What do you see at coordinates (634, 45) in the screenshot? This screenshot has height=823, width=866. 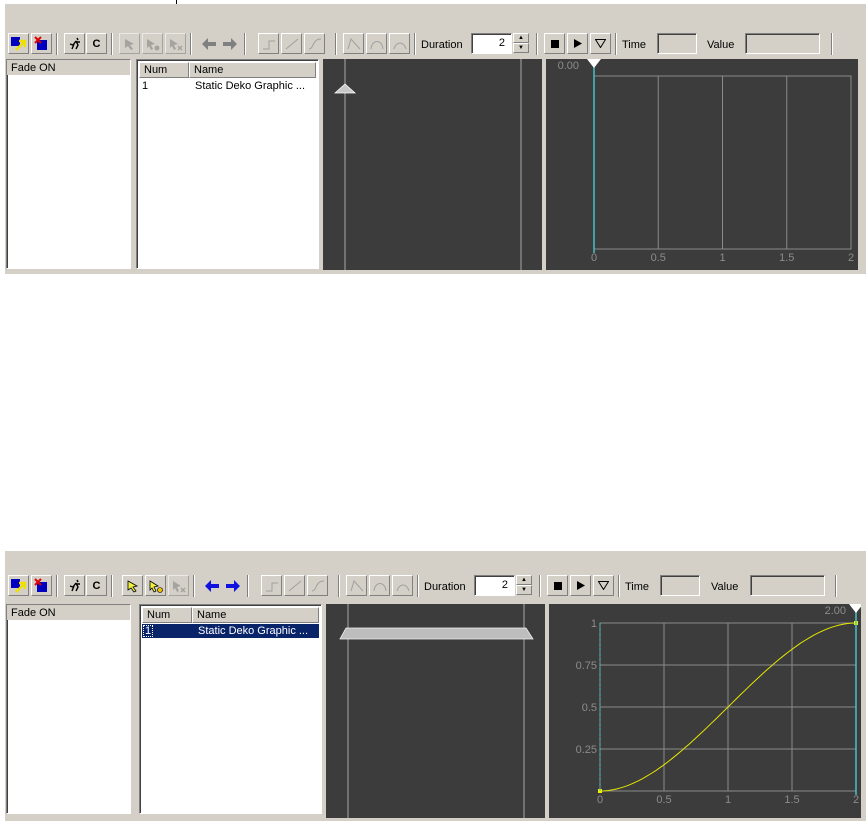 I see `time-label: Time` at bounding box center [634, 45].